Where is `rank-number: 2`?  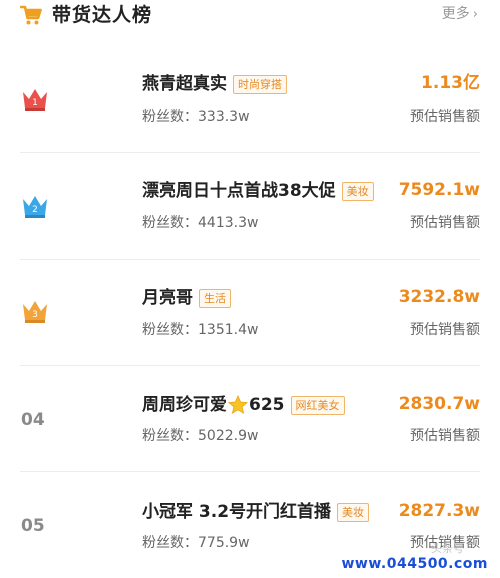
rank-number: 2 is located at coordinates (35, 210).